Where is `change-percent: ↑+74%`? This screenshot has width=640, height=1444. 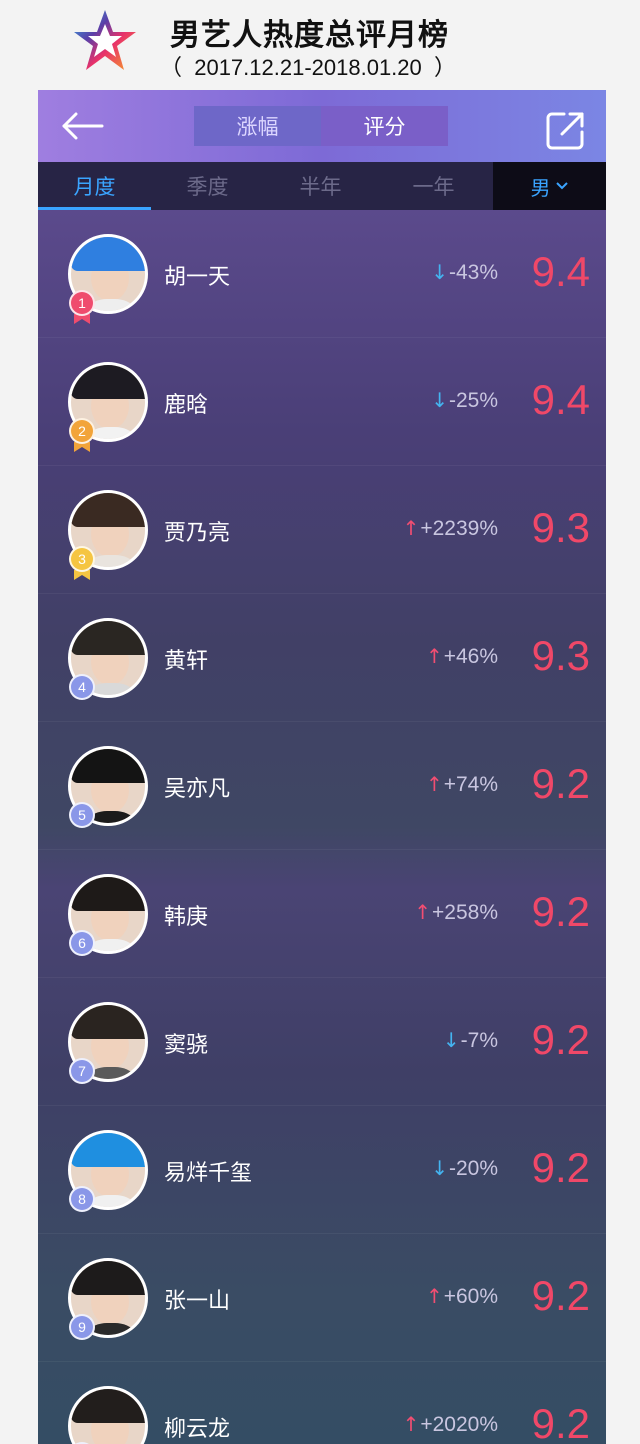 change-percent: ↑+74% is located at coordinates (462, 784).